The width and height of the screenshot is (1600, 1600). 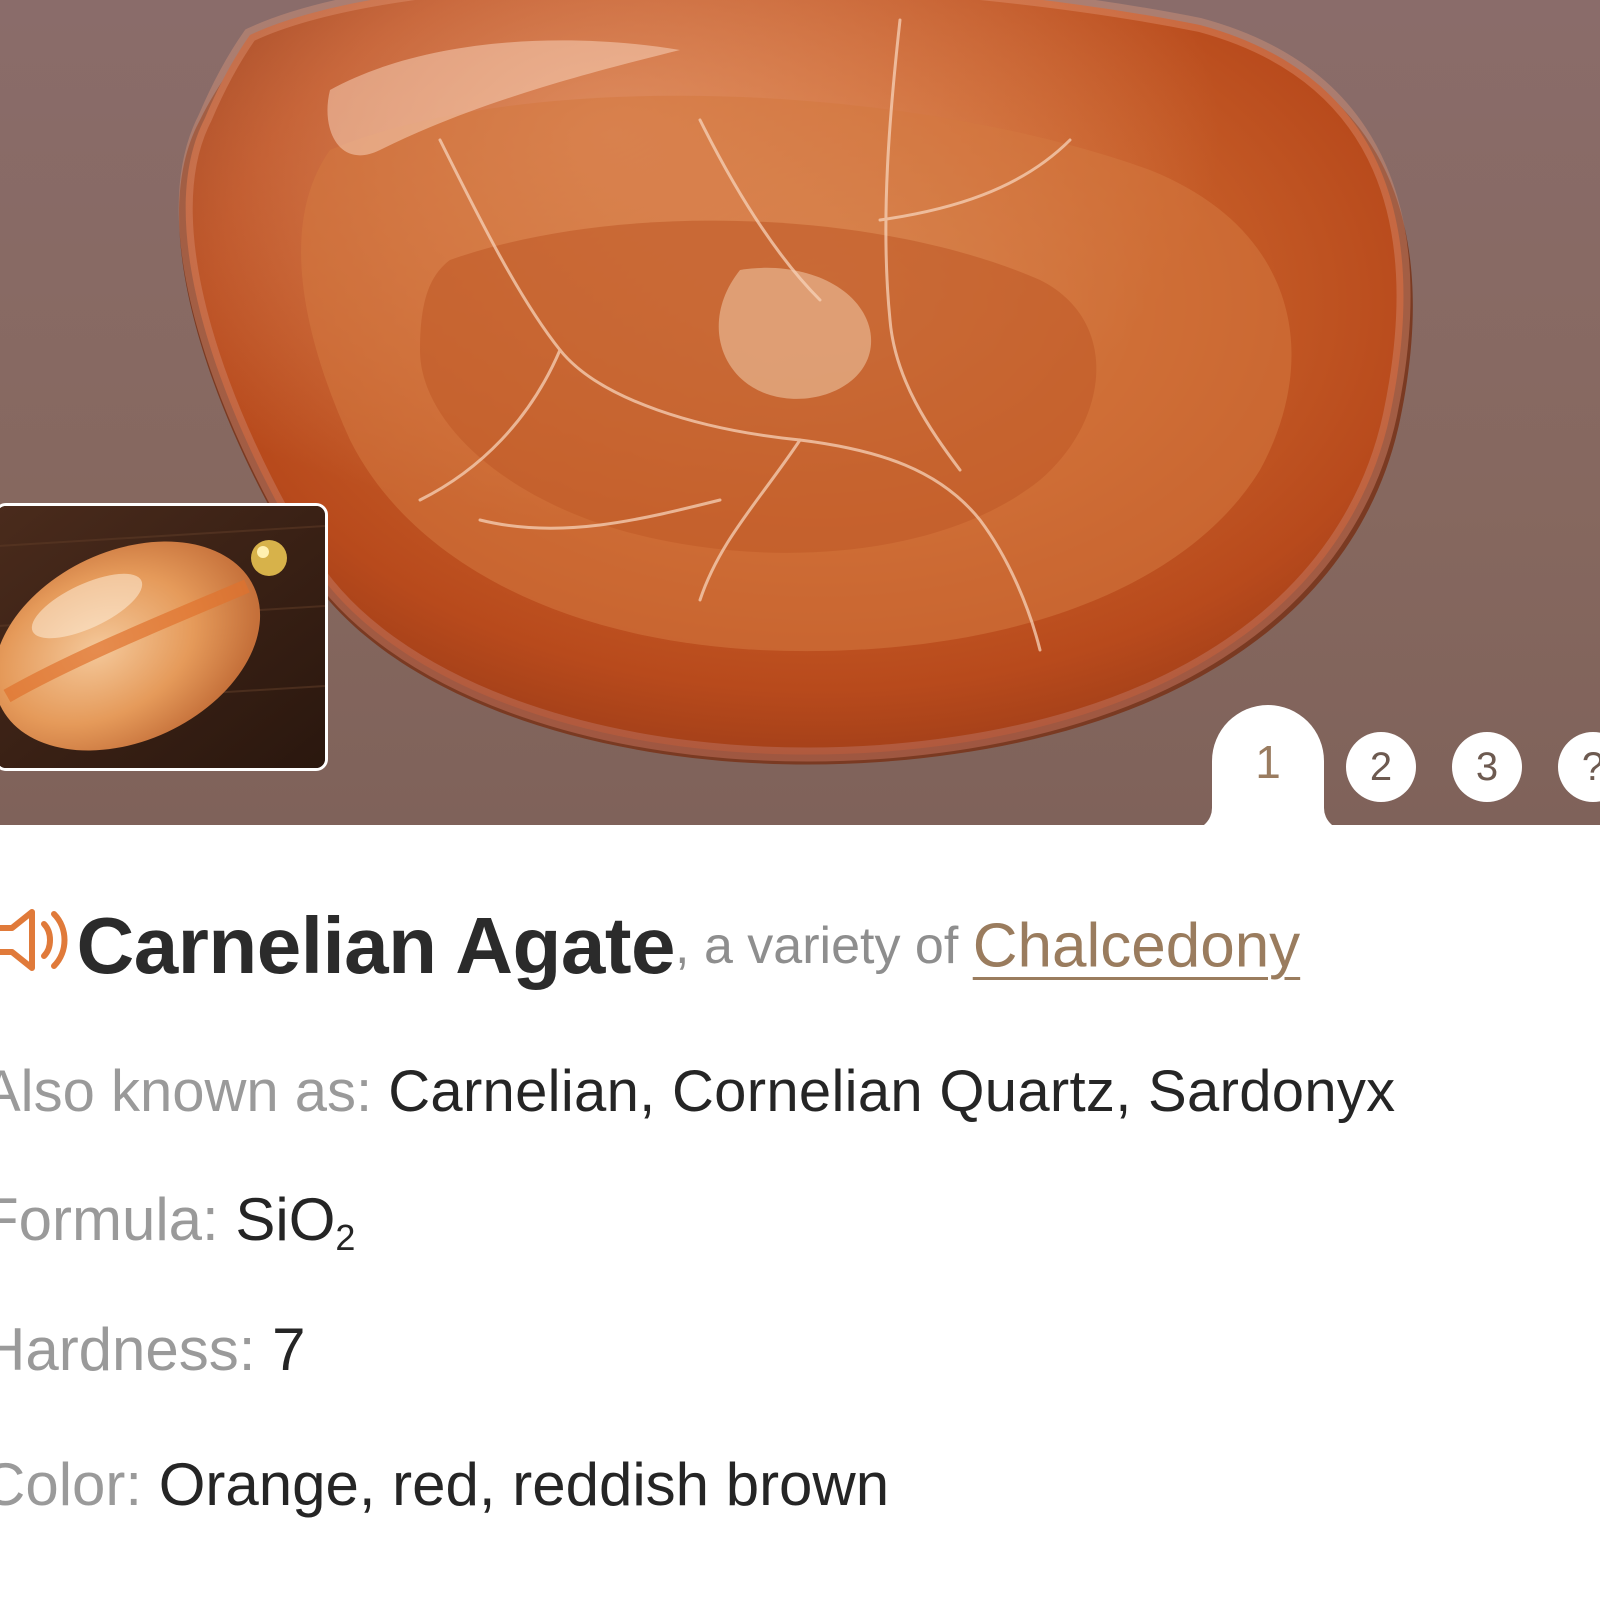 What do you see at coordinates (36, 940) in the screenshot?
I see `speaker-icon` at bounding box center [36, 940].